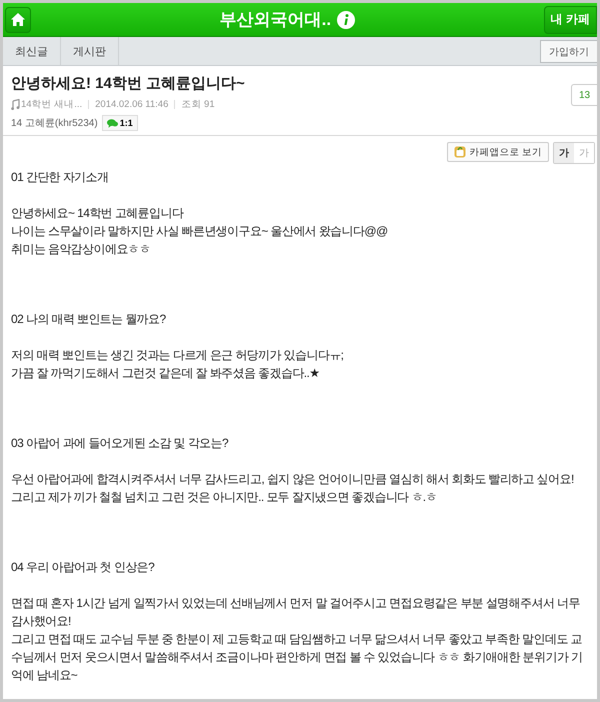 The image size is (600, 702). I want to click on author-name: 14 고혜륜(khr5234), so click(54, 123).